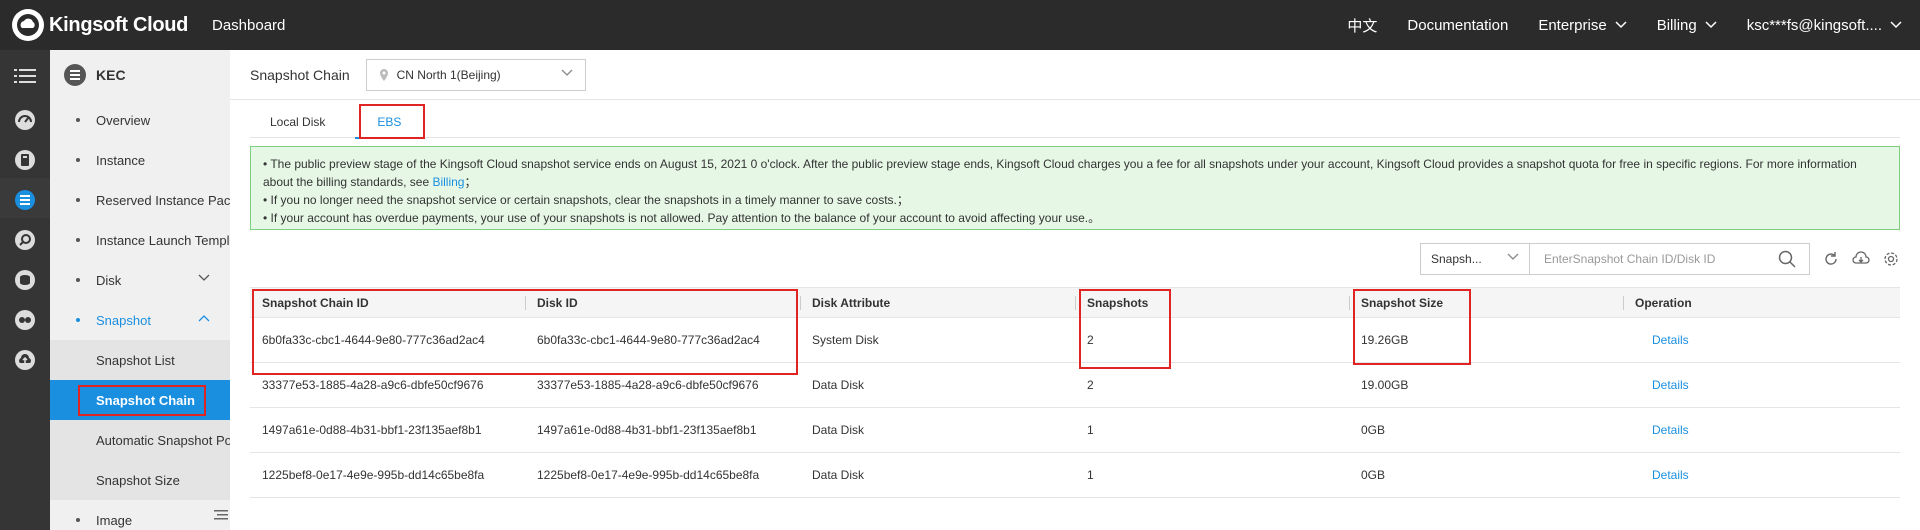 This screenshot has width=1920, height=530. Describe the element at coordinates (373, 340) in the screenshot. I see `cell-chain-id: 6b0fa33c-cbc1-4644-9e80-777c36ad2ac4` at that location.